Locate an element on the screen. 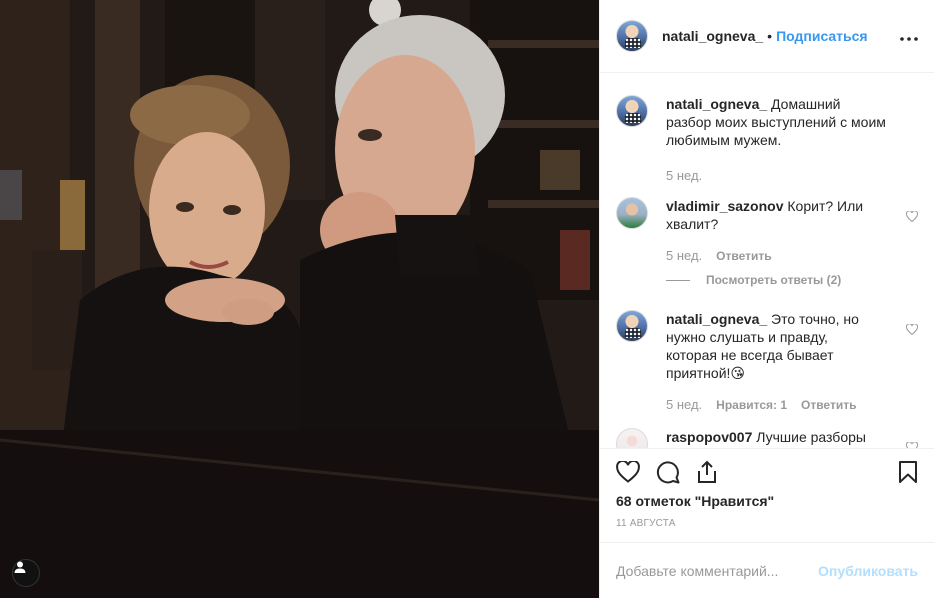  follow-button: Подписаться is located at coordinates (822, 36).